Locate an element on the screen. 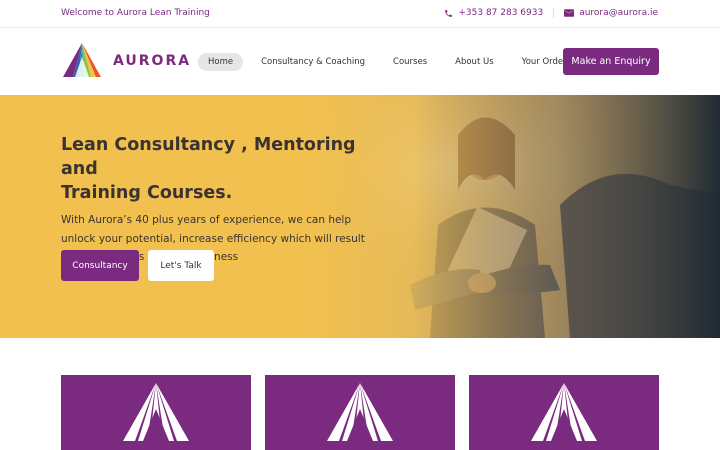 The height and width of the screenshot is (450, 720). nav-item-about-us: About Us is located at coordinates (474, 62).